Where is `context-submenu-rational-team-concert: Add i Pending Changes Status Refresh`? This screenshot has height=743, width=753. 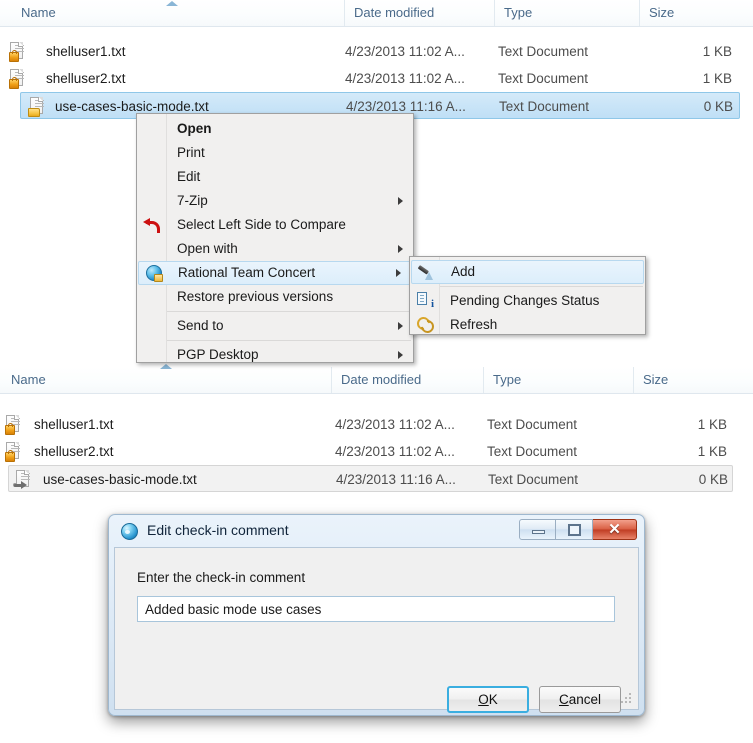 context-submenu-rational-team-concert: Add i Pending Changes Status Refresh is located at coordinates (527, 296).